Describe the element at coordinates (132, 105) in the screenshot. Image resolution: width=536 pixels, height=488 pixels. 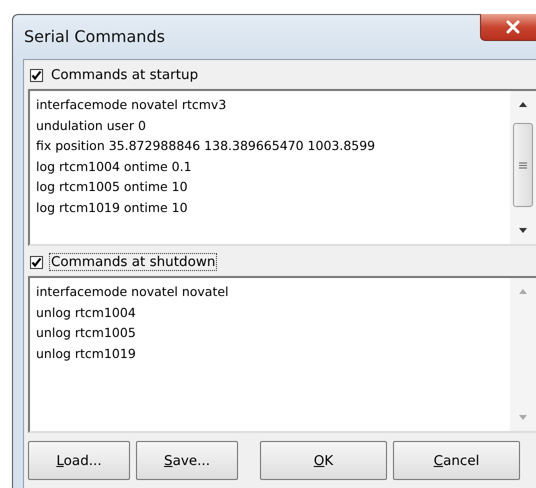
I see `command-line: interfacemode novatel rtcmv3` at that location.